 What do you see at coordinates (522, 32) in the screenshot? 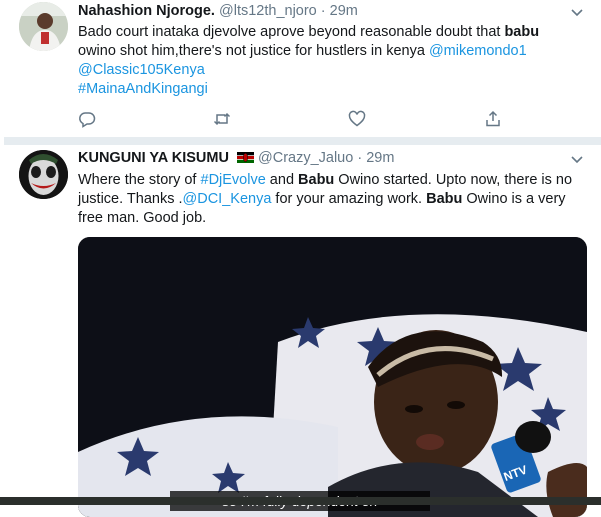
I see `bold-keyword: babu` at bounding box center [522, 32].